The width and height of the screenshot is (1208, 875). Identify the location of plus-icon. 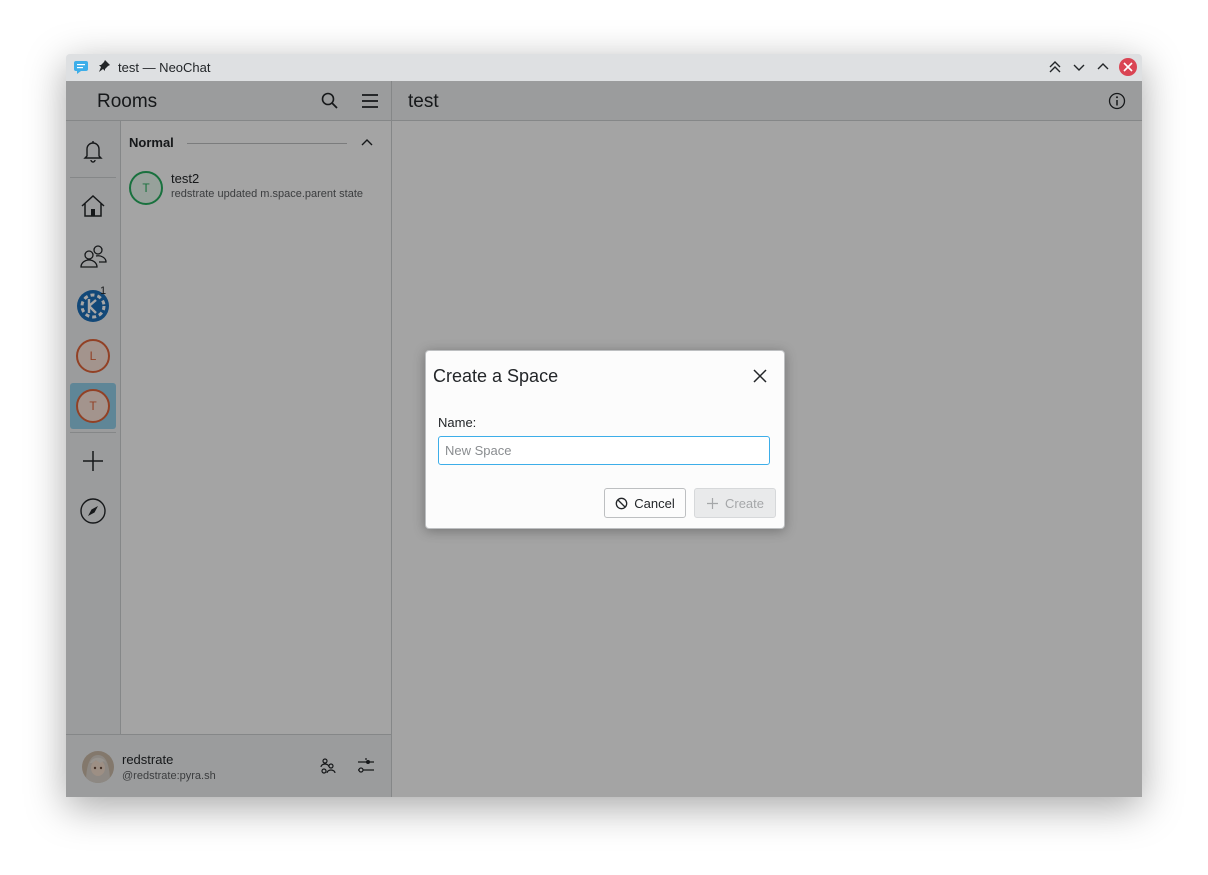
(712, 503).